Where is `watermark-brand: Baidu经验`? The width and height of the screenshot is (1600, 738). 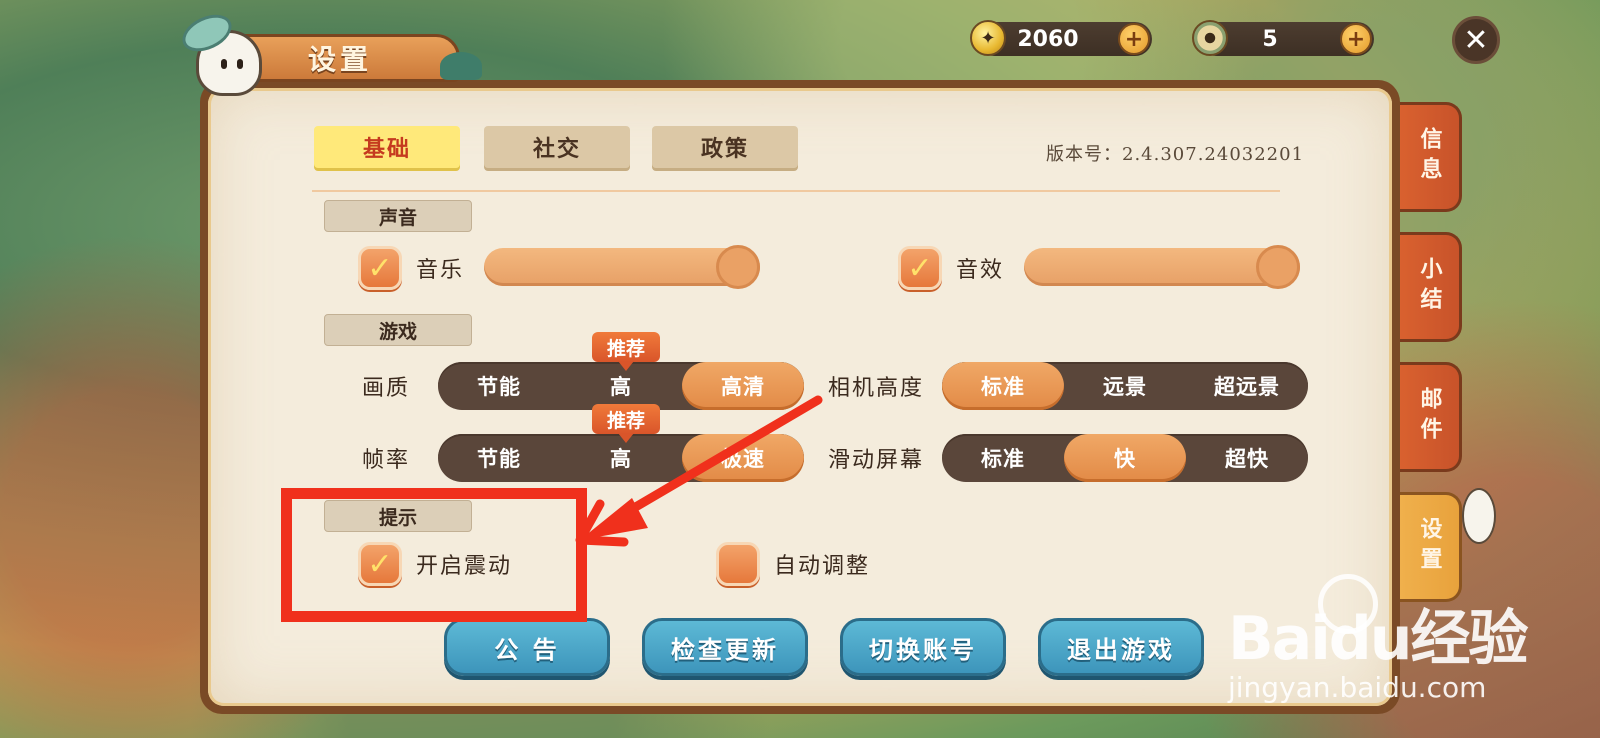 watermark-brand: Baidu经验 is located at coordinates (1378, 639).